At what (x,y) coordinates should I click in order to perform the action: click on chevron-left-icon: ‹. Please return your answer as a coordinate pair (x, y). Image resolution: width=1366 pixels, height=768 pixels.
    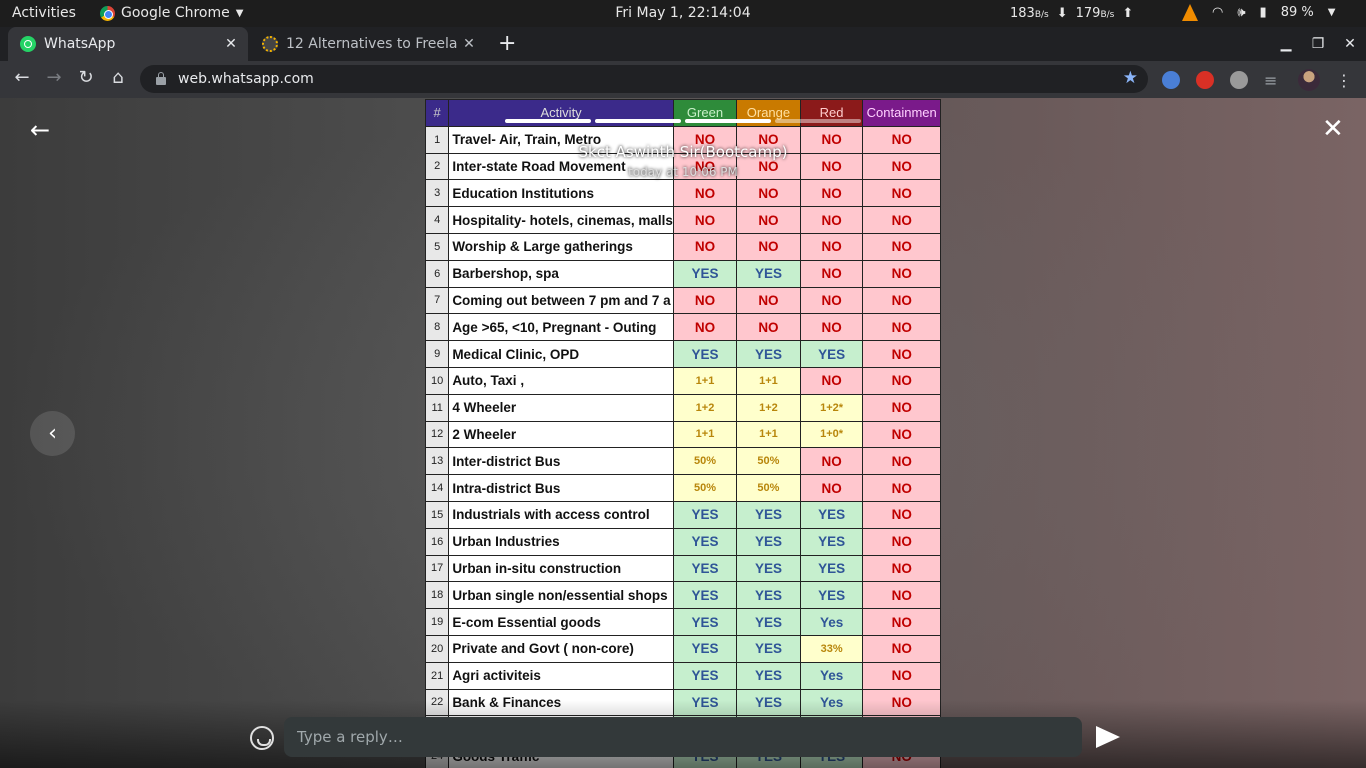
    Looking at the image, I should click on (52, 433).